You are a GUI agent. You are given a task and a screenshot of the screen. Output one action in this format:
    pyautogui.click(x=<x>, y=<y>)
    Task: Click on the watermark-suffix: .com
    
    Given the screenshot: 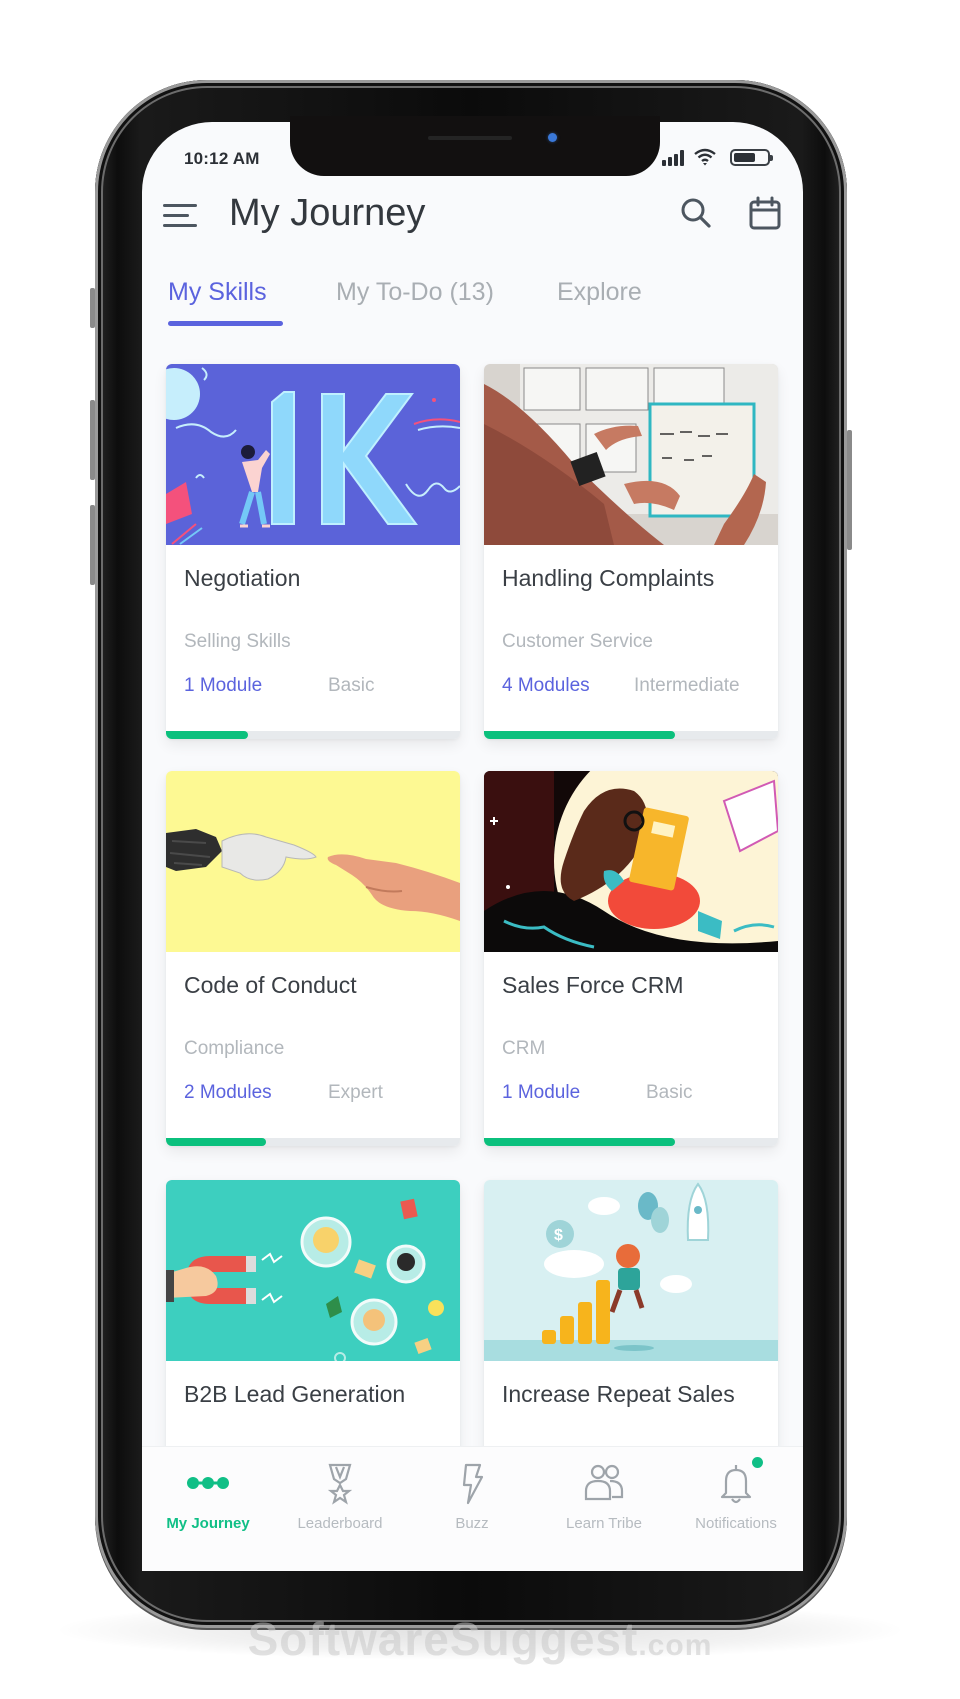 What is the action you would take?
    pyautogui.click(x=675, y=1645)
    